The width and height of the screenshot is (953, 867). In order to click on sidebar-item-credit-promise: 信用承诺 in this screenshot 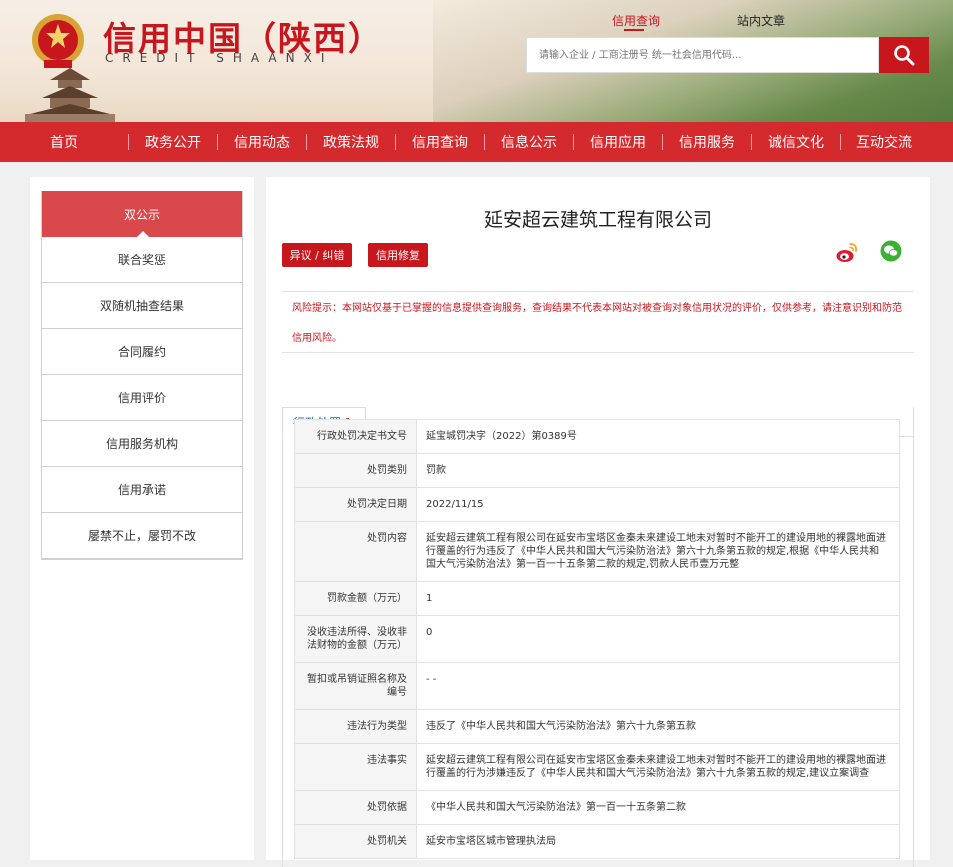, I will do `click(142, 490)`.